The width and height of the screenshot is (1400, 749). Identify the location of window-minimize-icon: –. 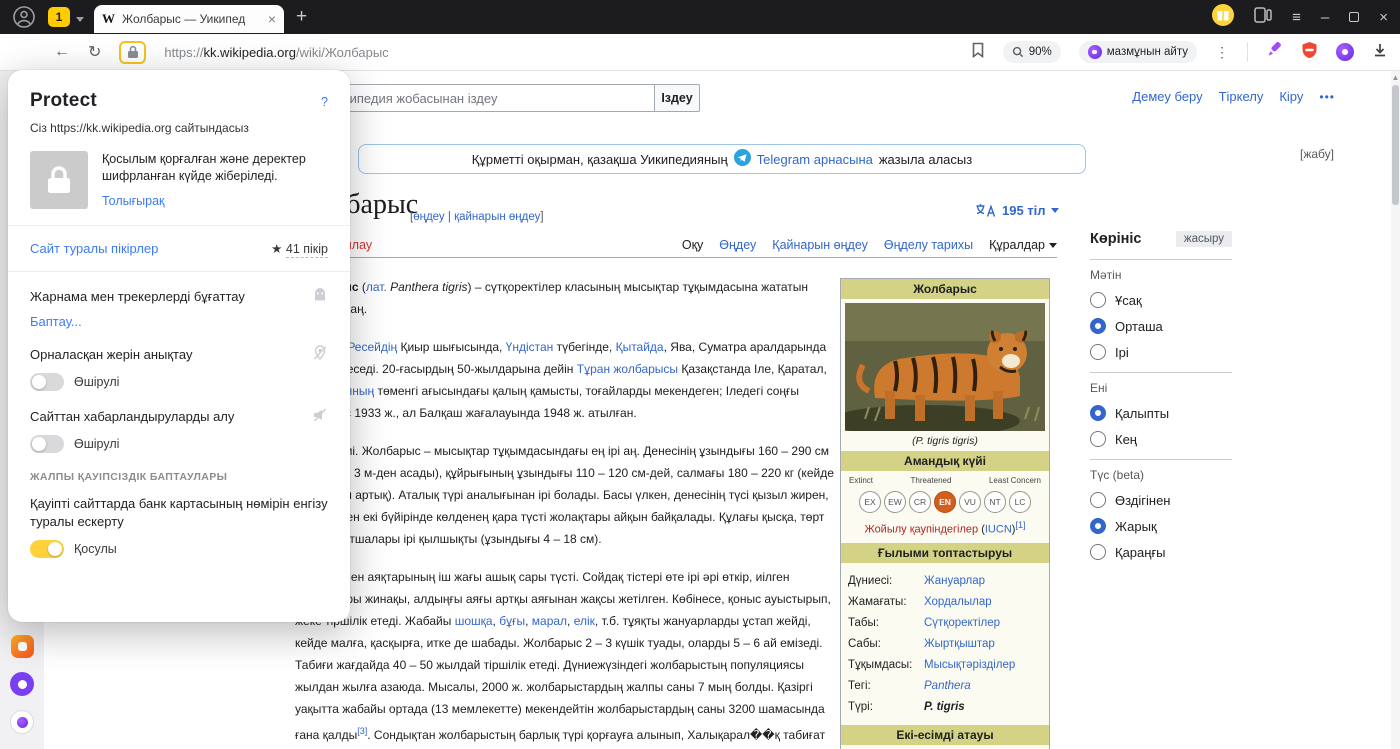
(1325, 17).